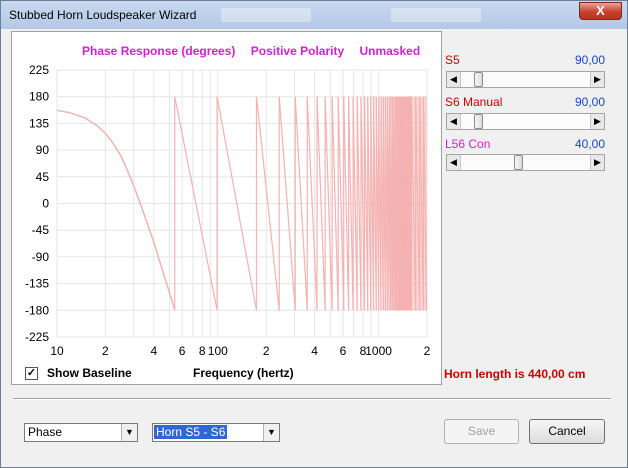 Image resolution: width=628 pixels, height=468 pixels. I want to click on slider-value-s6: 90,00, so click(589, 102).